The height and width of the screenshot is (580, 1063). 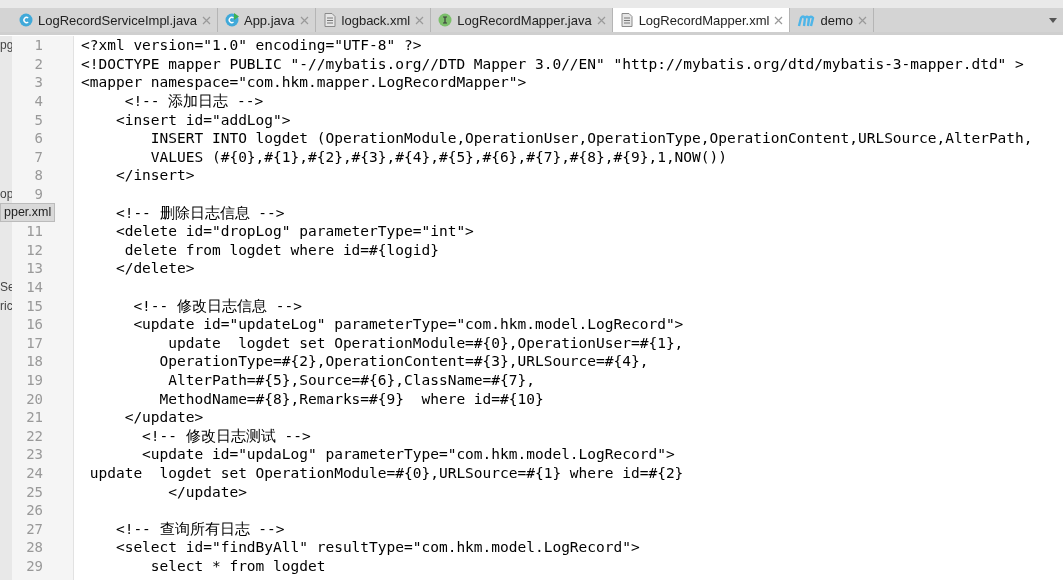 I want to click on code-line: <select id="findByAll" resultType="com.hkm.model.LogRecord">, so click(x=377, y=547).